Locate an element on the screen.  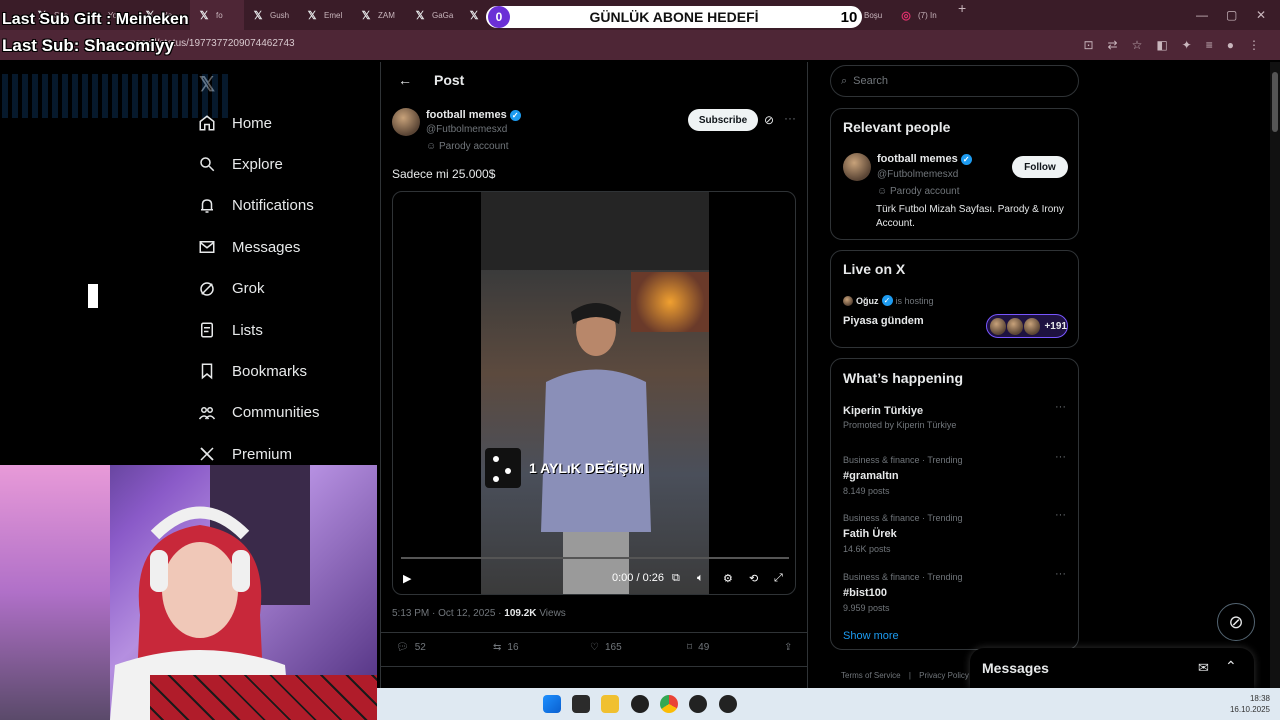
relevant-avatar is located at coordinates (857, 167).